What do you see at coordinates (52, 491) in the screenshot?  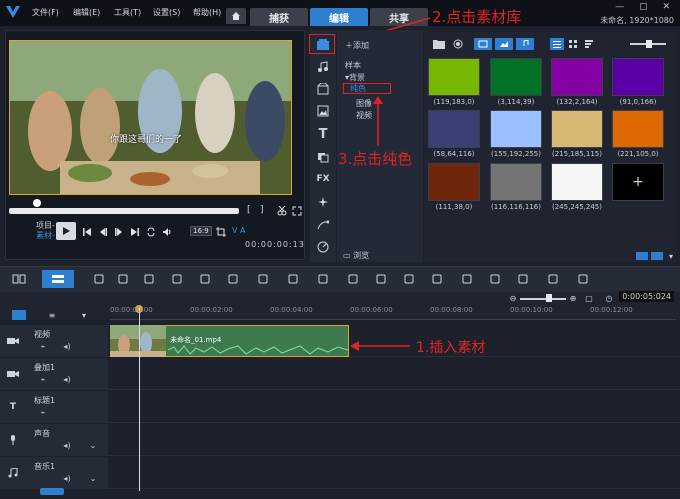 I see `track-scroll-indicator` at bounding box center [52, 491].